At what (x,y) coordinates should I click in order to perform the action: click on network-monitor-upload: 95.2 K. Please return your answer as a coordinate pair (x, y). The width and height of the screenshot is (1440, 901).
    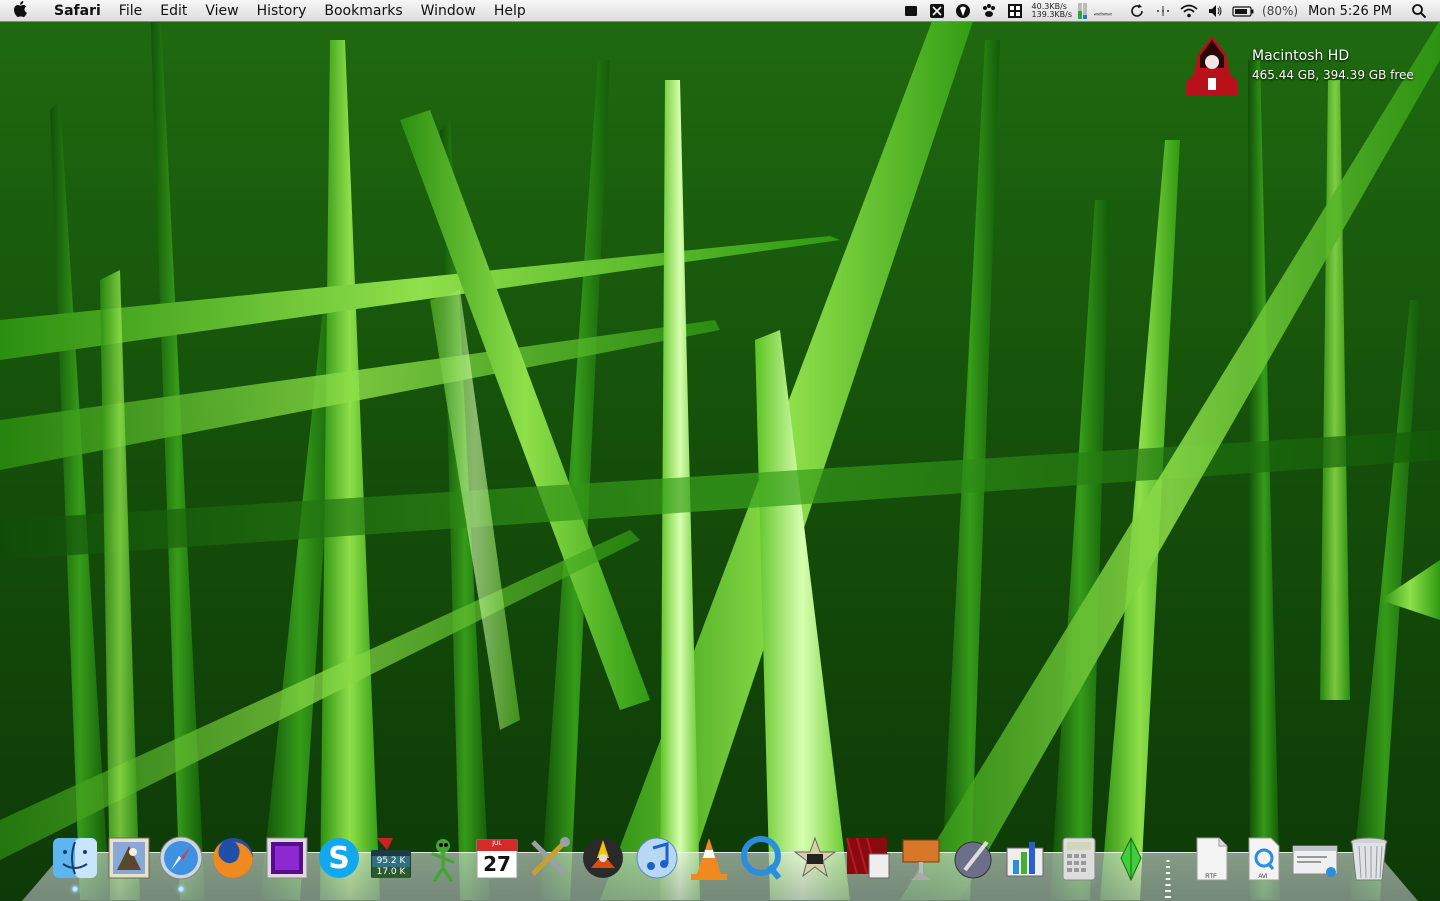
    Looking at the image, I should click on (391, 861).